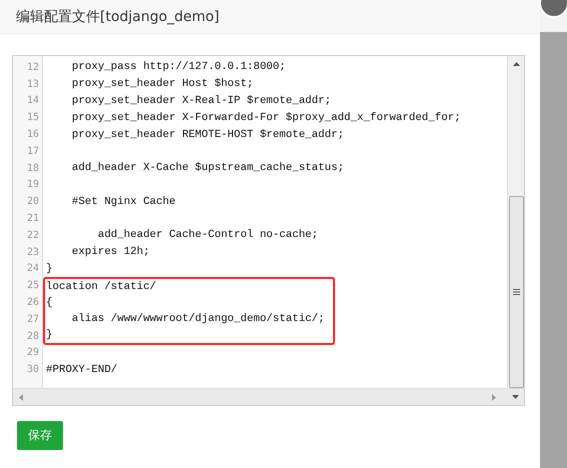 This screenshot has width=567, height=468. Describe the element at coordinates (33, 268) in the screenshot. I see `line-number: 24` at that location.